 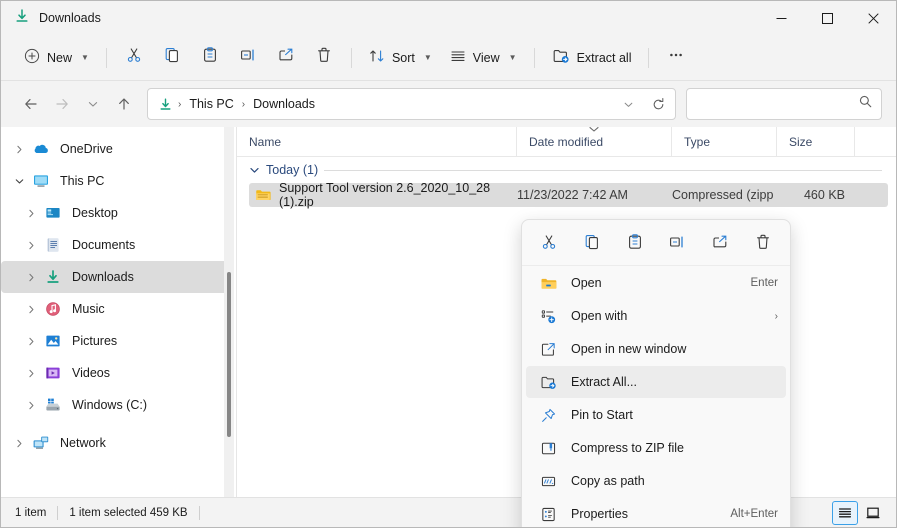 I want to click on back-button, so click(x=30, y=104).